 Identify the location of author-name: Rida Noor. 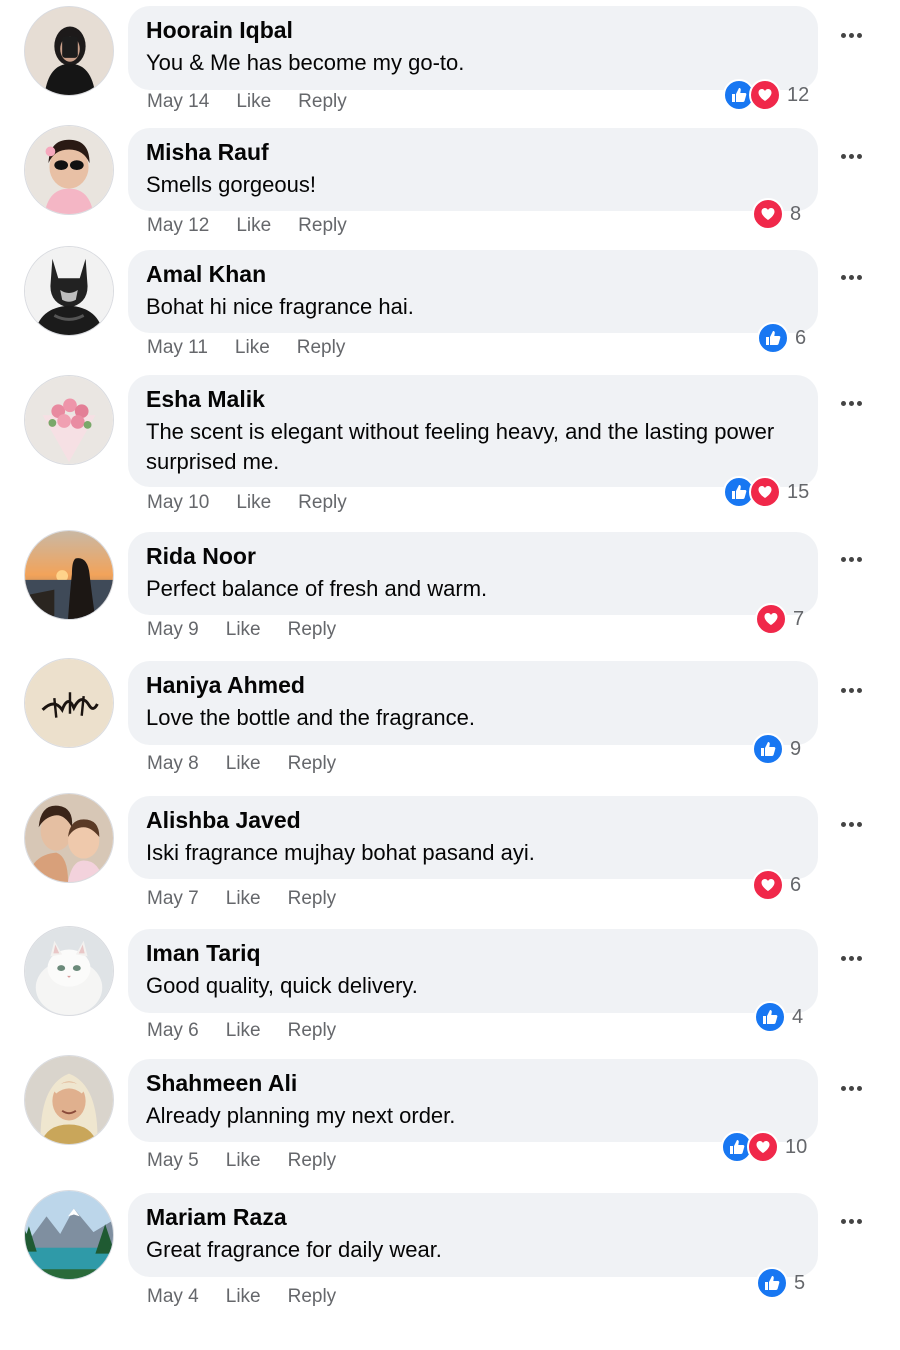
(473, 556).